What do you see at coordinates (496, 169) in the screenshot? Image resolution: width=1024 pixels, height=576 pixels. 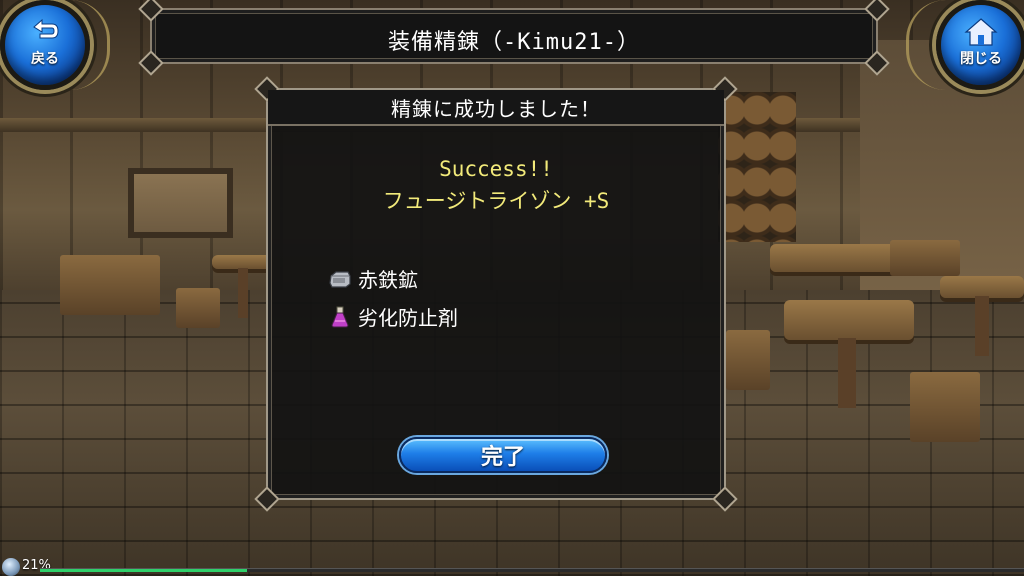 I see `success-text: Success!!` at bounding box center [496, 169].